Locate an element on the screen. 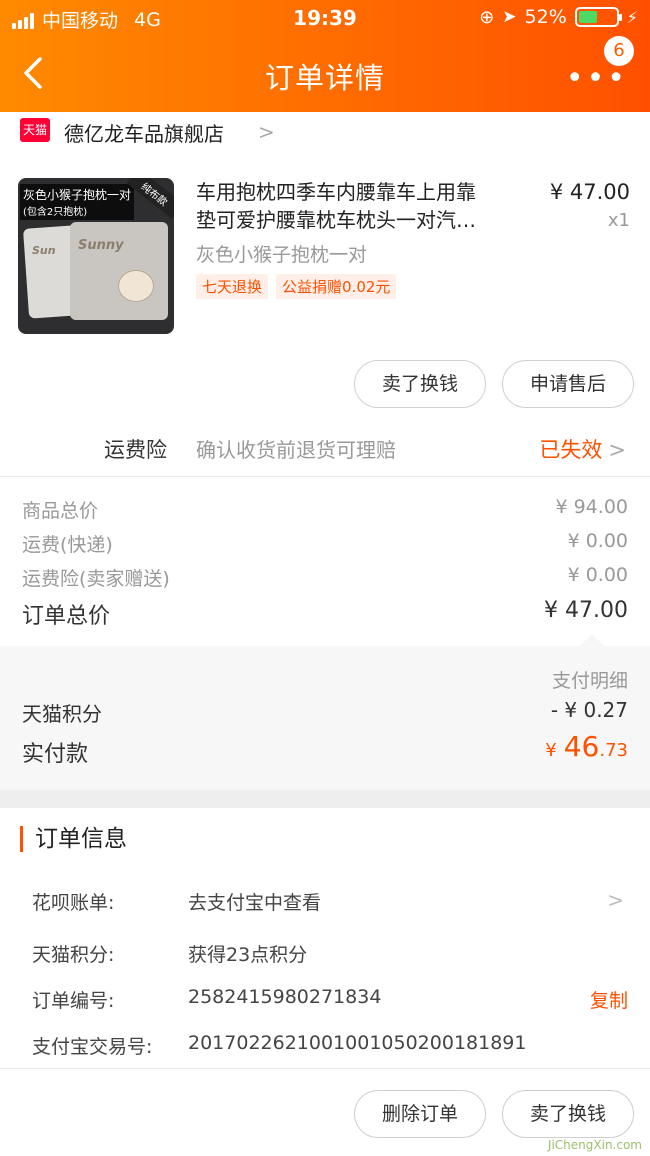 Image resolution: width=650 pixels, height=1156 pixels. watermark: JiChengXin.com is located at coordinates (594, 1145).